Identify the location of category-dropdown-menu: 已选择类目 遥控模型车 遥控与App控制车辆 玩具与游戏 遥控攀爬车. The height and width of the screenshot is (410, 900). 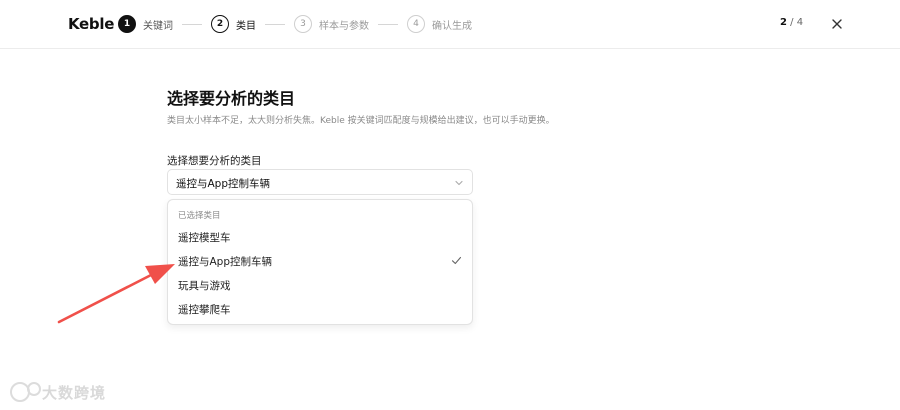
(320, 262).